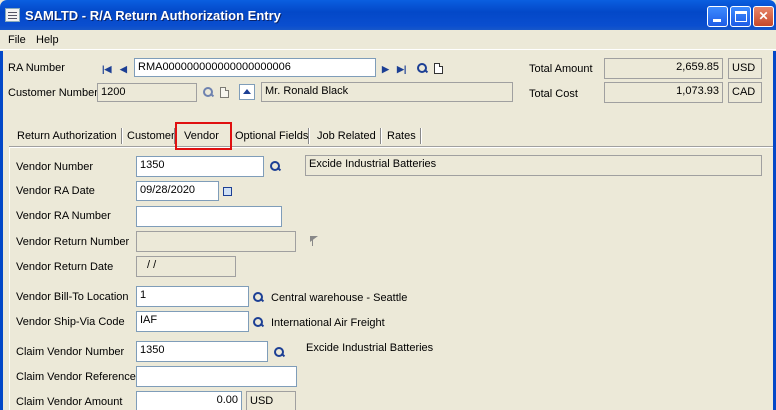 This screenshot has height=410, width=776. What do you see at coordinates (55, 167) in the screenshot?
I see `vendor-number-label: Vendor Number` at bounding box center [55, 167].